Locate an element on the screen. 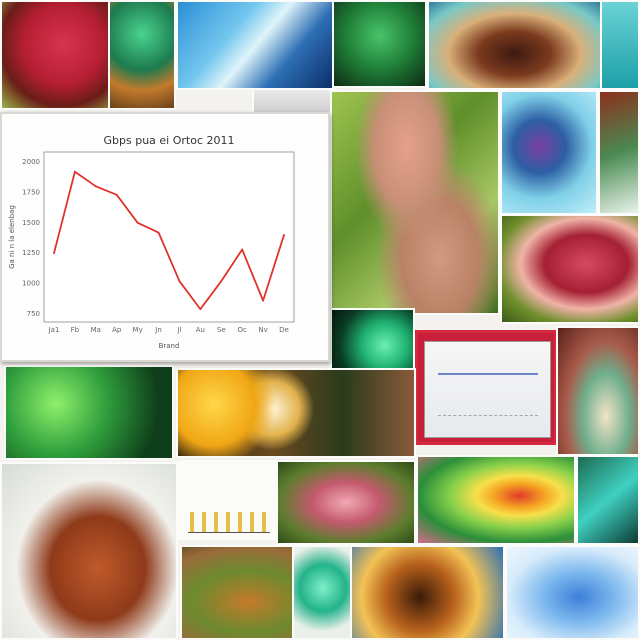  chart-x-tick-label: Nv is located at coordinates (262, 330).